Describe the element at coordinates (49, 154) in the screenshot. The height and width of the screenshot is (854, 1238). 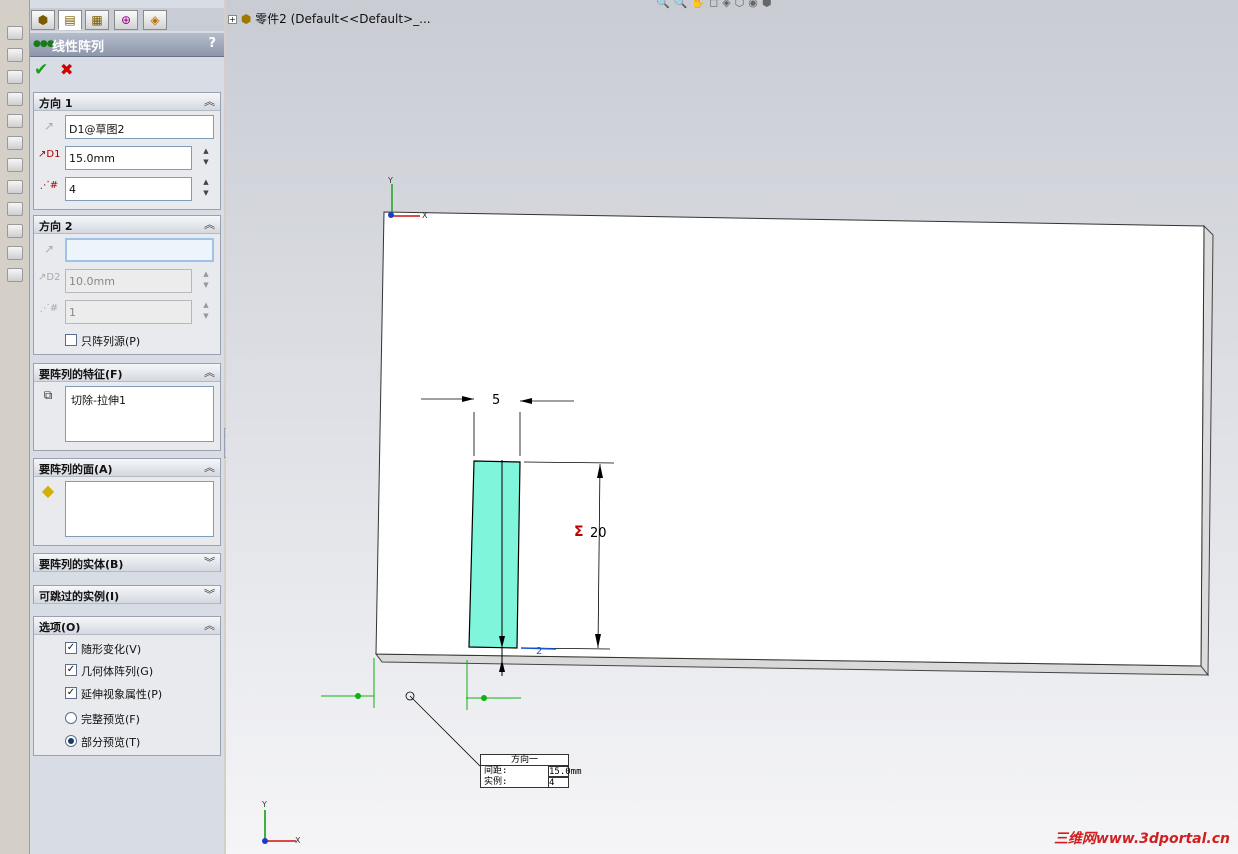
I see `spacing-d1-icon: ↗D1` at that location.